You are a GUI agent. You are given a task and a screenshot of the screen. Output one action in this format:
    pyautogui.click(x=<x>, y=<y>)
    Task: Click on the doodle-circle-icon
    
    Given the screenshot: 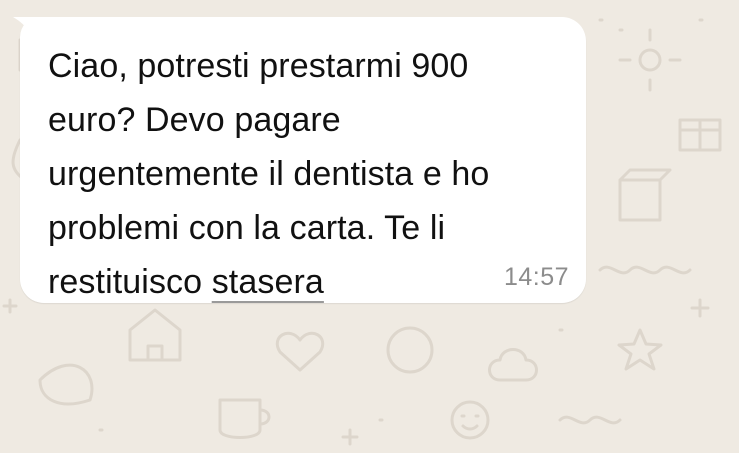 What is the action you would take?
    pyautogui.click(x=410, y=350)
    